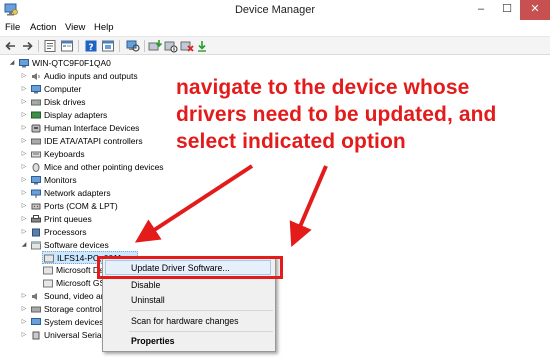 The image size is (550, 364). What do you see at coordinates (50, 46) in the screenshot?
I see `properties-icon` at bounding box center [50, 46].